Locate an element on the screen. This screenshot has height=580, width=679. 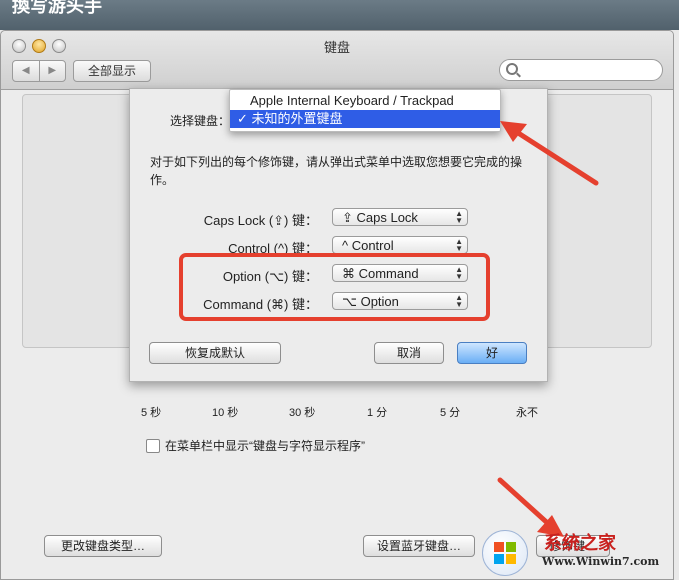
annotation-arrows is located at coordinates (548, 329).